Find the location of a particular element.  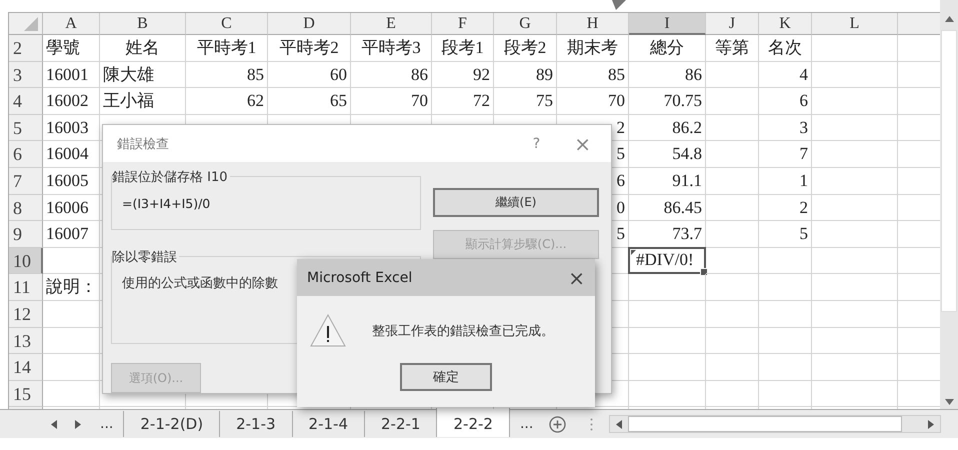

cell-text: 65 is located at coordinates (338, 101).